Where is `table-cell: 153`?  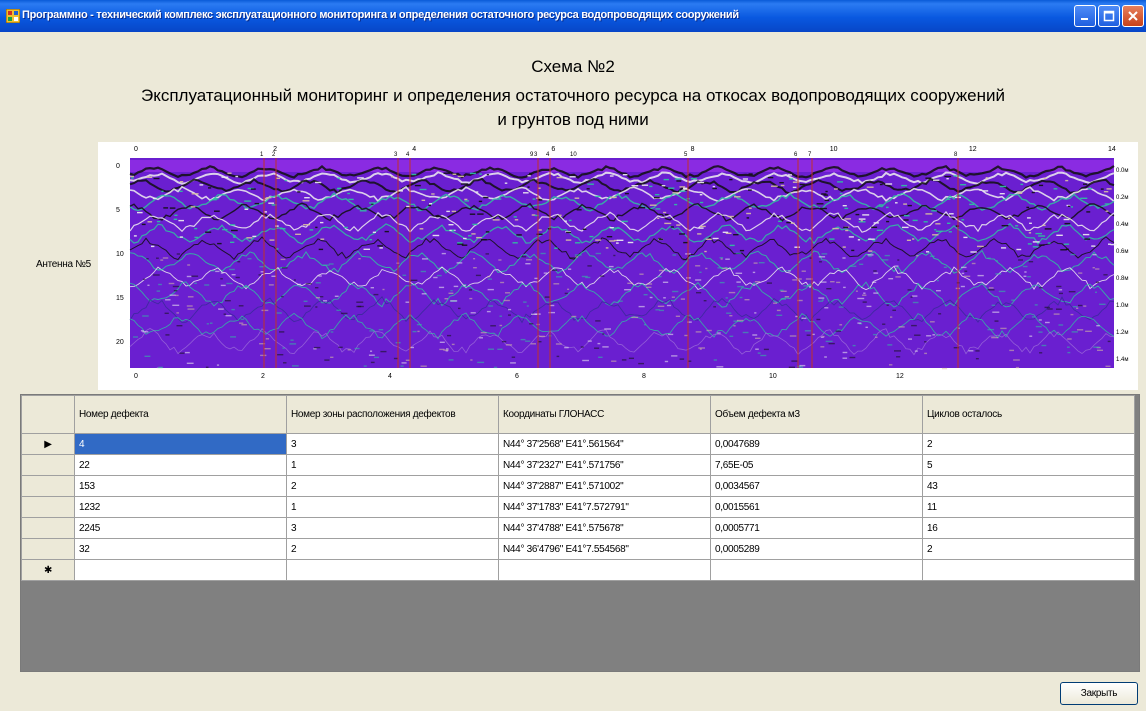 table-cell: 153 is located at coordinates (180, 486).